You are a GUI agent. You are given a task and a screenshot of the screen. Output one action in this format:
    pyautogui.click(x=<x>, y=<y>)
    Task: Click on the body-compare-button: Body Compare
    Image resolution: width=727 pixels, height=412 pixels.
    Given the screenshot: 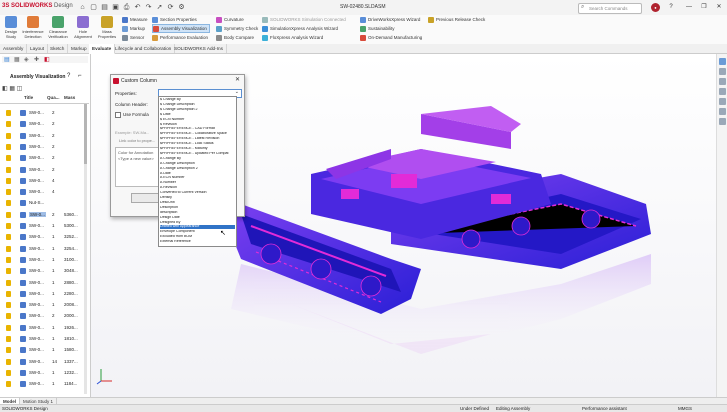 What is the action you would take?
    pyautogui.click(x=235, y=37)
    